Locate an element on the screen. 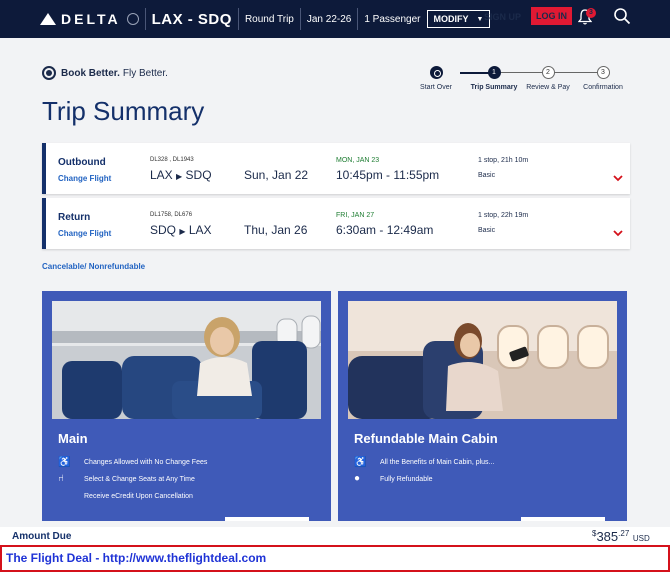 The width and height of the screenshot is (670, 572). flight-times: 10:45pm - 11:55pm is located at coordinates (388, 175).